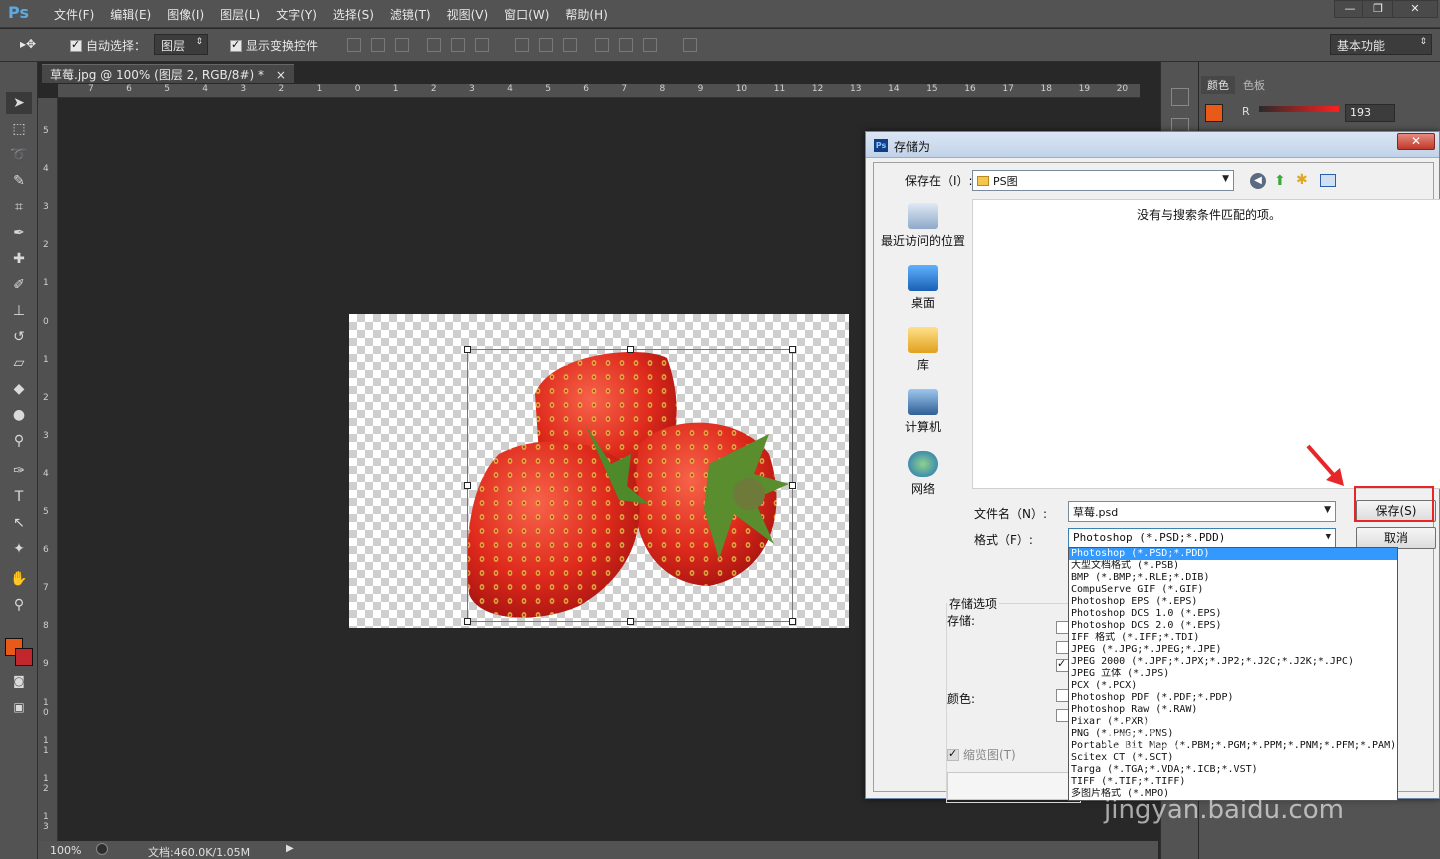  I want to click on r-channel-slider, so click(1299, 109).